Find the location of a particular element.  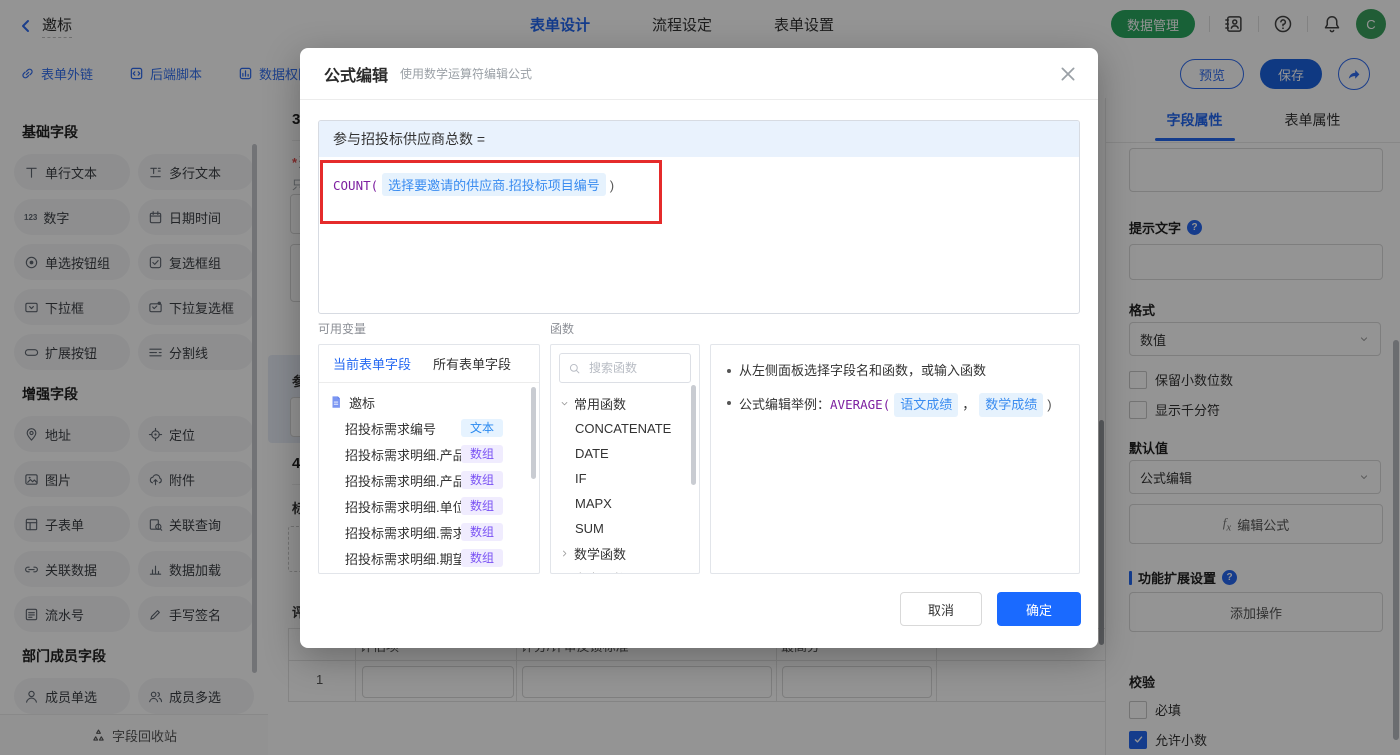

function-search is located at coordinates (625, 368).